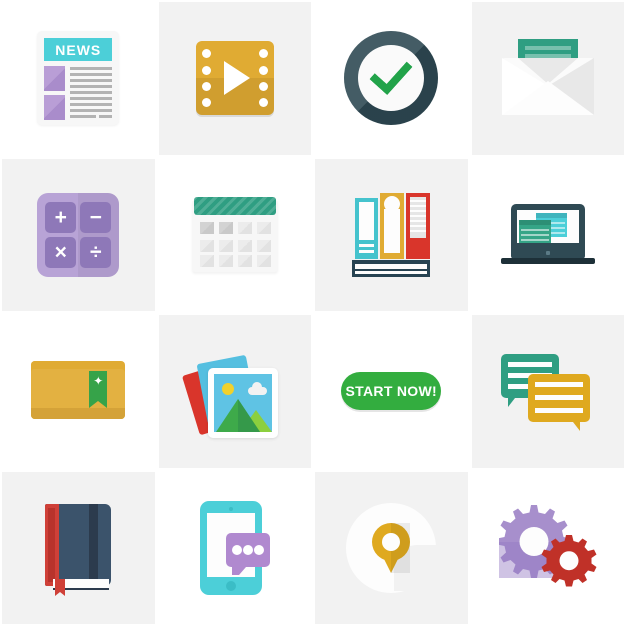  I want to click on icon-cell-gears, so click(548, 548).